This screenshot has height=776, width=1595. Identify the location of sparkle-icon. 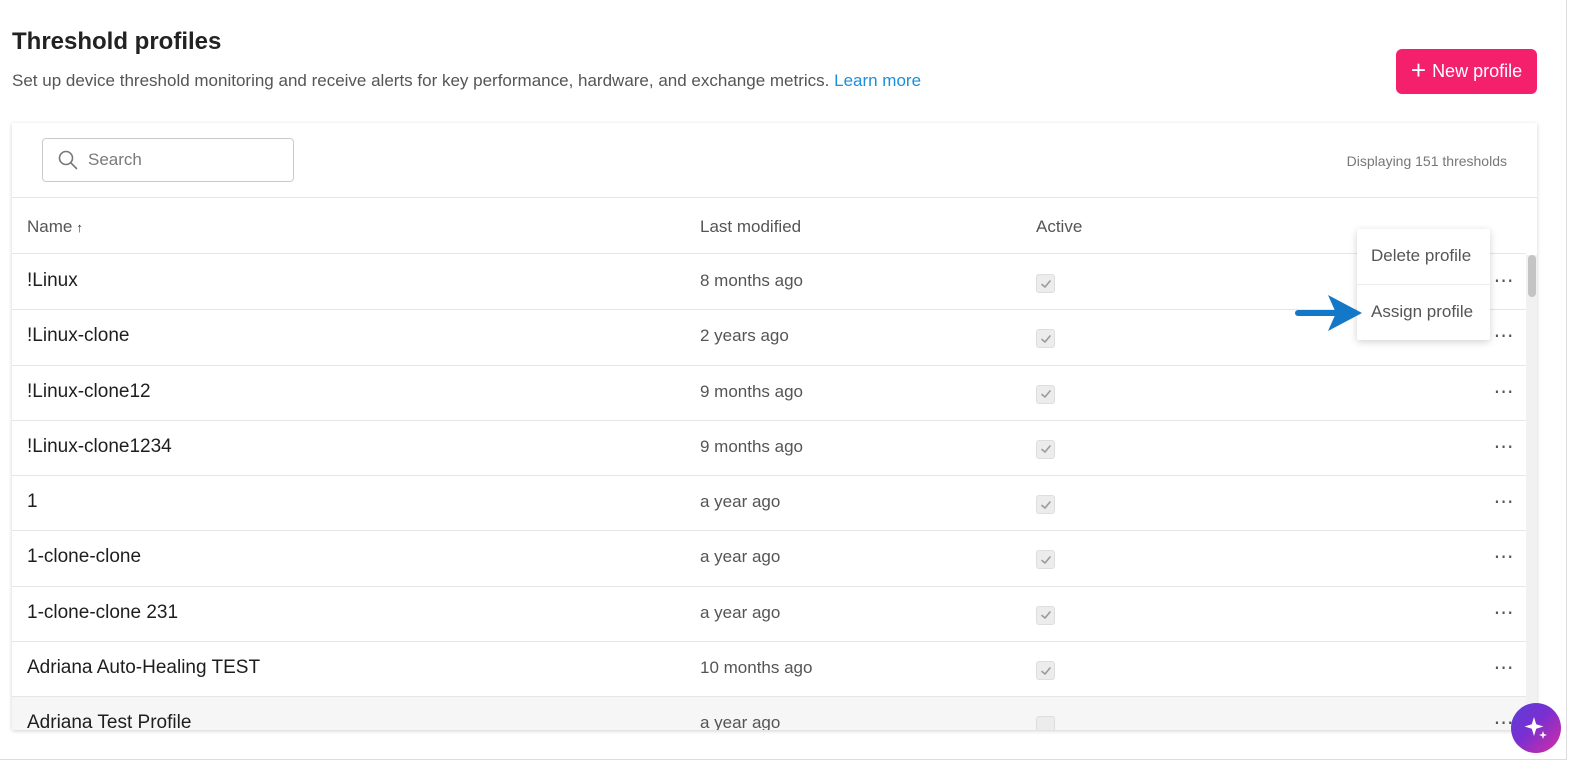
(1535, 728).